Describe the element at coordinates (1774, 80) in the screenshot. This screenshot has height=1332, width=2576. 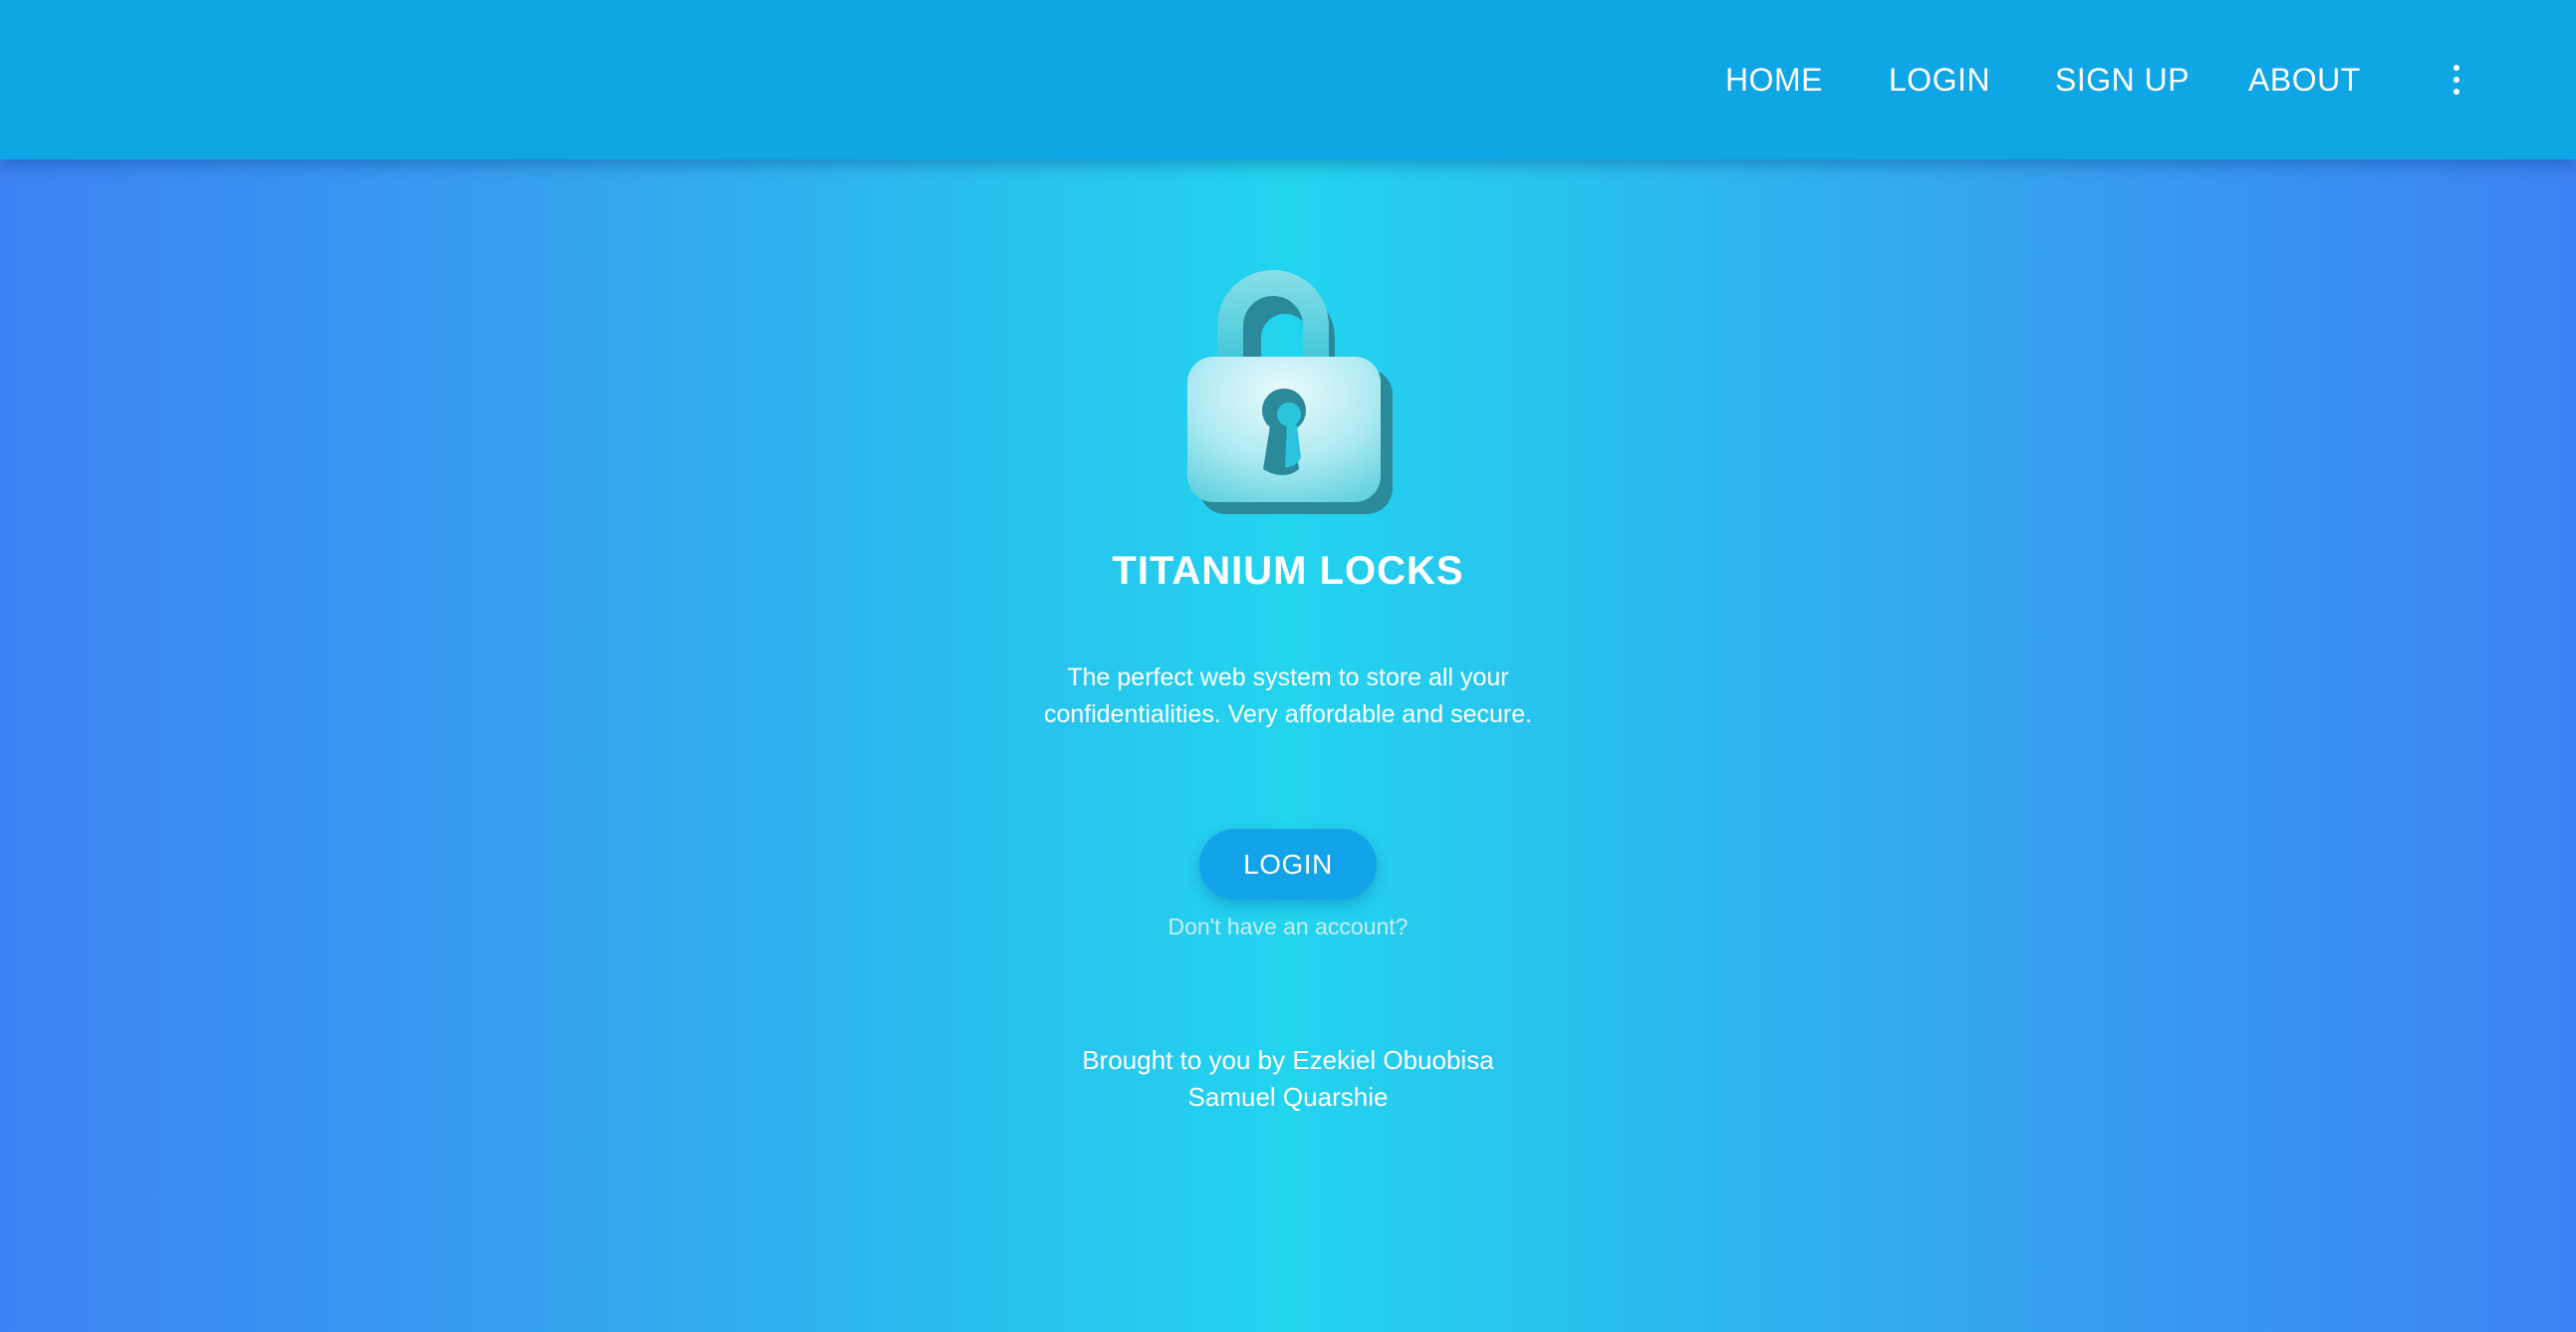
I see `nav-home-link: HOME` at that location.